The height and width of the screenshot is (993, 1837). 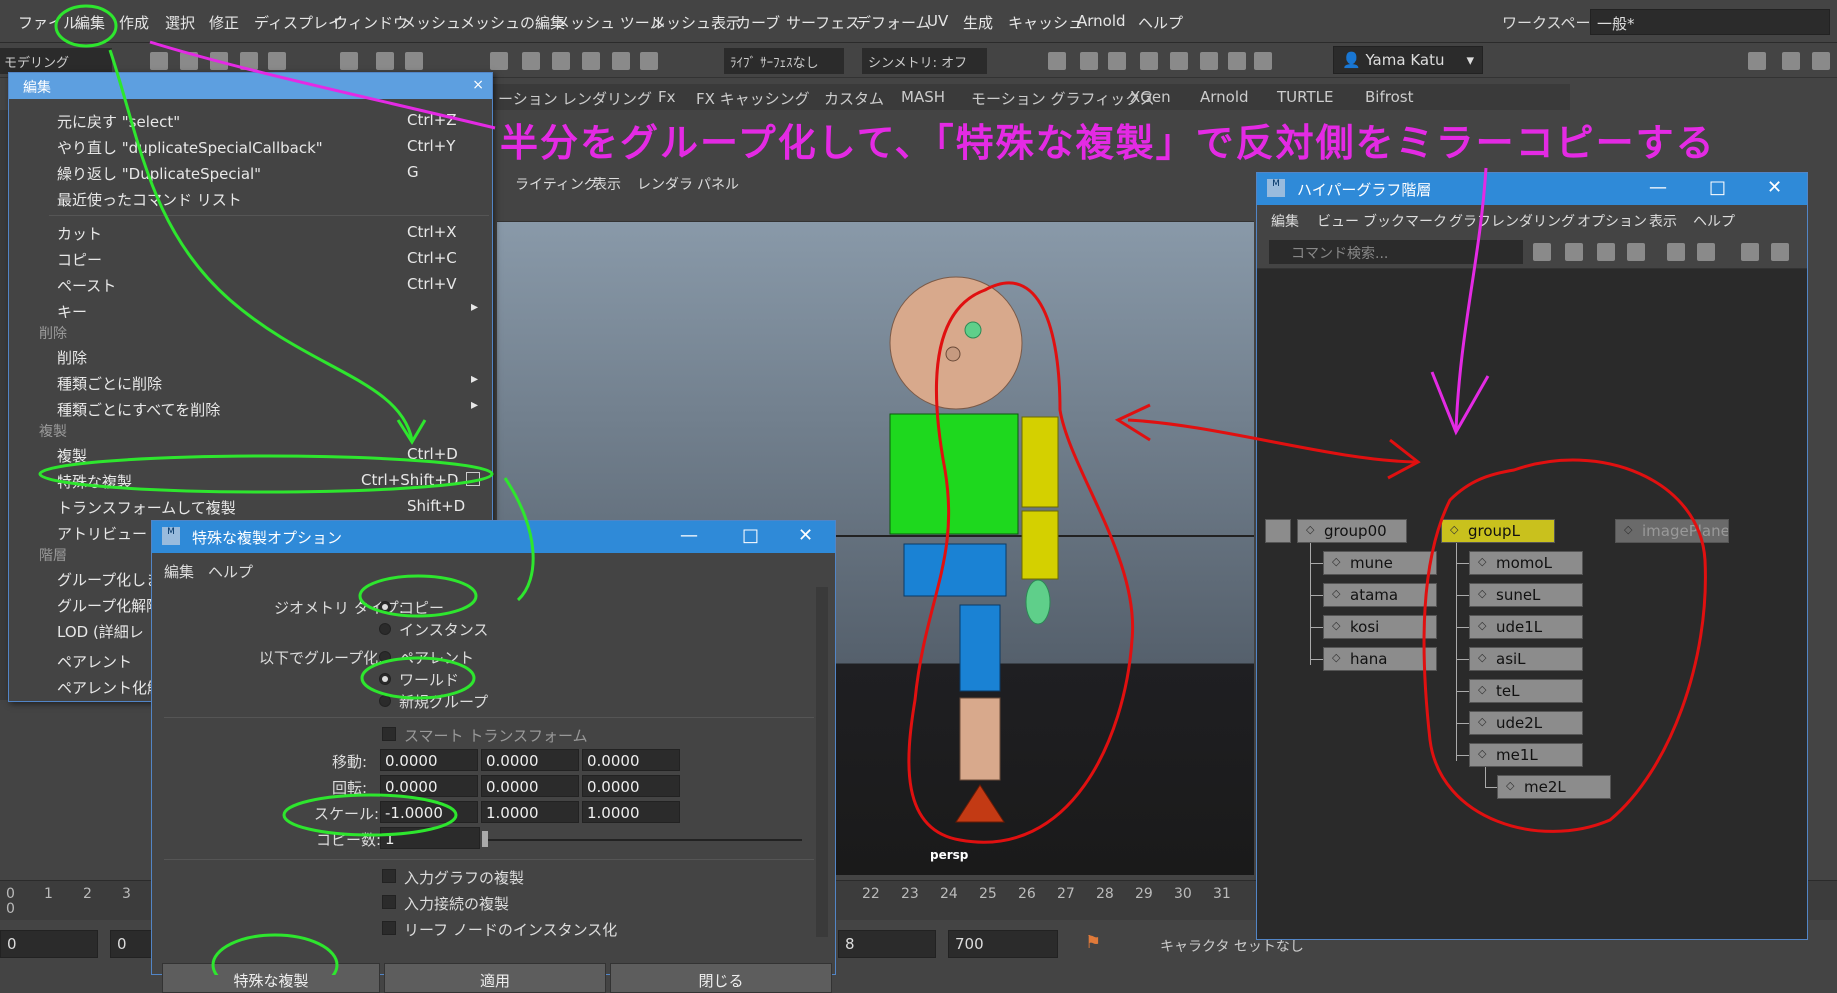 What do you see at coordinates (429, 760) in the screenshot?
I see `translate-x-field: 0.0000` at bounding box center [429, 760].